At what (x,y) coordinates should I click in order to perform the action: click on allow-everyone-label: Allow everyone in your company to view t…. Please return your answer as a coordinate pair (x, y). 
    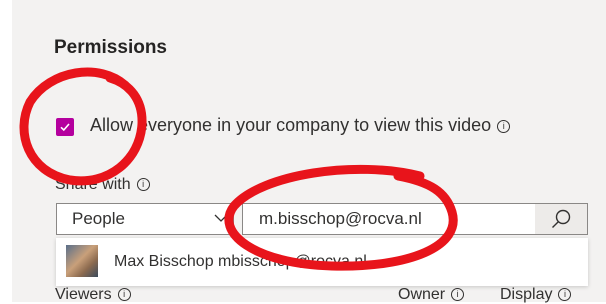
    Looking at the image, I should click on (300, 125).